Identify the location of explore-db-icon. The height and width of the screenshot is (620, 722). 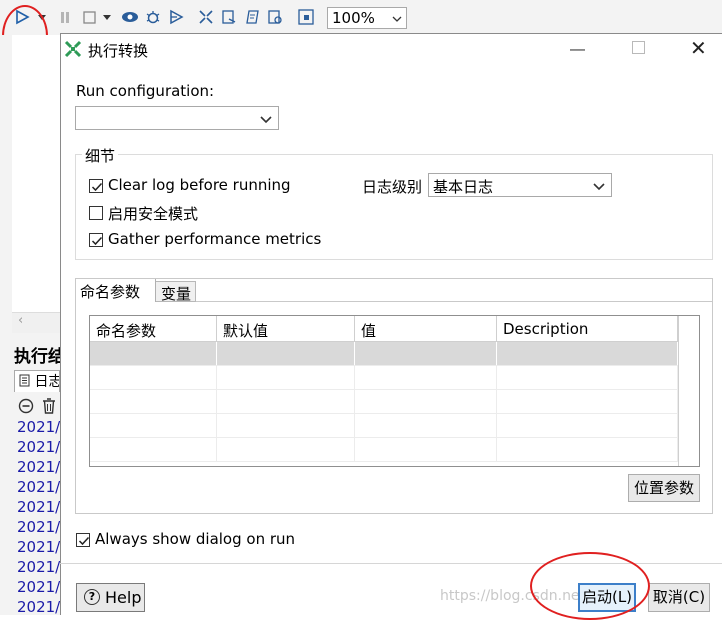
(275, 17).